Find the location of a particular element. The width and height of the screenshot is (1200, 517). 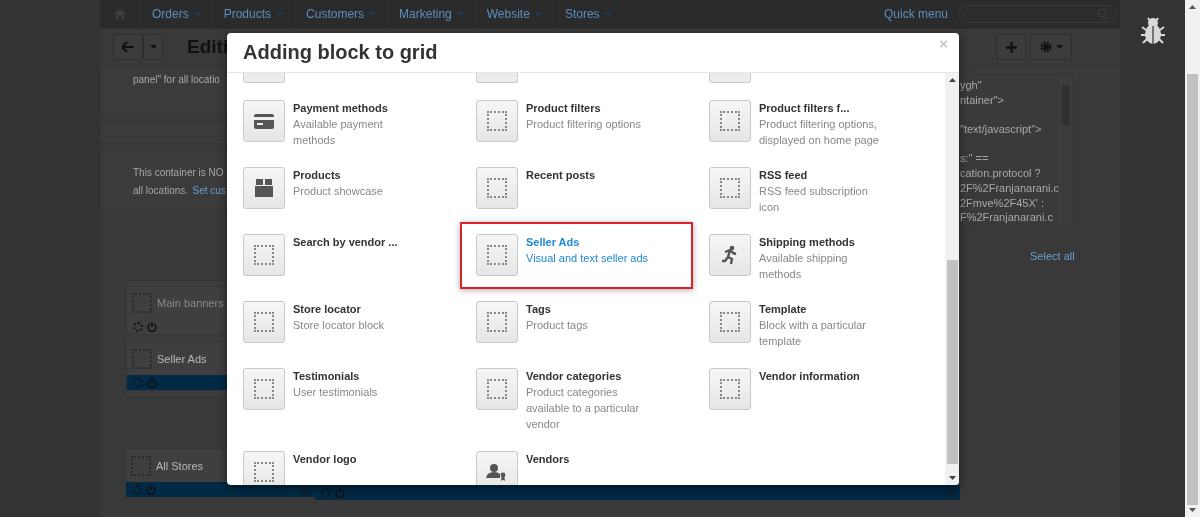

code-line: s:" == is located at coordinates (974, 158).